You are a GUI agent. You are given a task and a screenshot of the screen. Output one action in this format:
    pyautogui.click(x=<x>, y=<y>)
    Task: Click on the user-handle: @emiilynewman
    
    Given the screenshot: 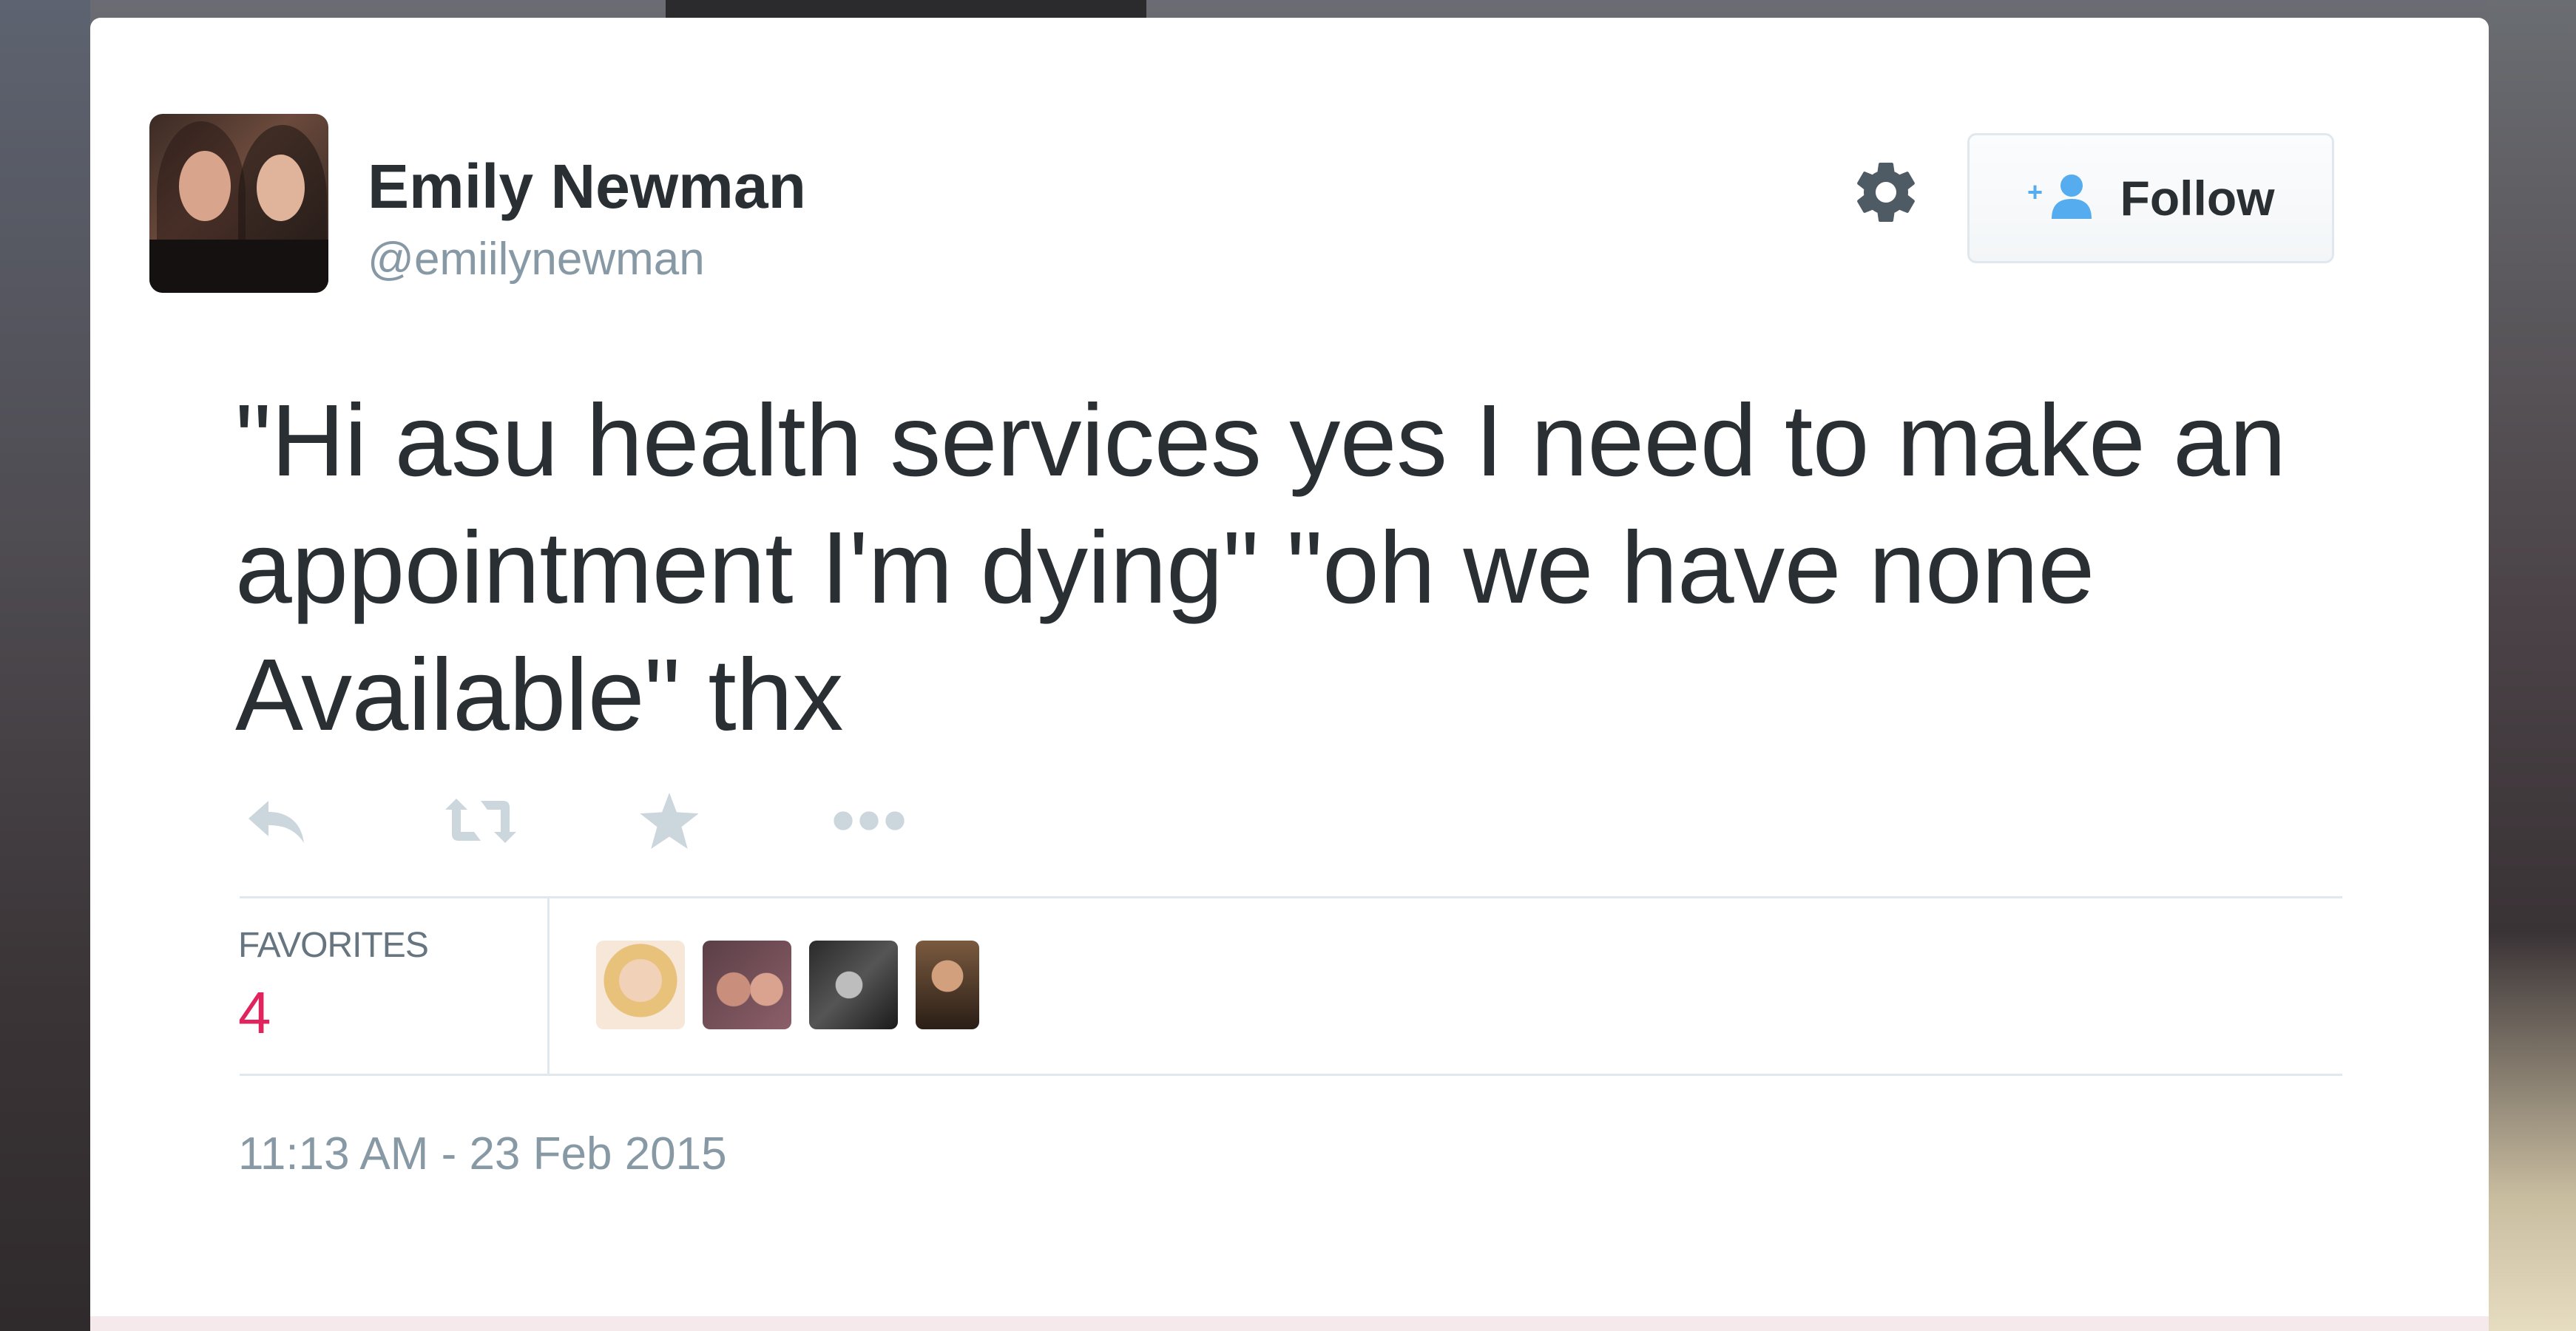 What is the action you would take?
    pyautogui.click(x=536, y=259)
    